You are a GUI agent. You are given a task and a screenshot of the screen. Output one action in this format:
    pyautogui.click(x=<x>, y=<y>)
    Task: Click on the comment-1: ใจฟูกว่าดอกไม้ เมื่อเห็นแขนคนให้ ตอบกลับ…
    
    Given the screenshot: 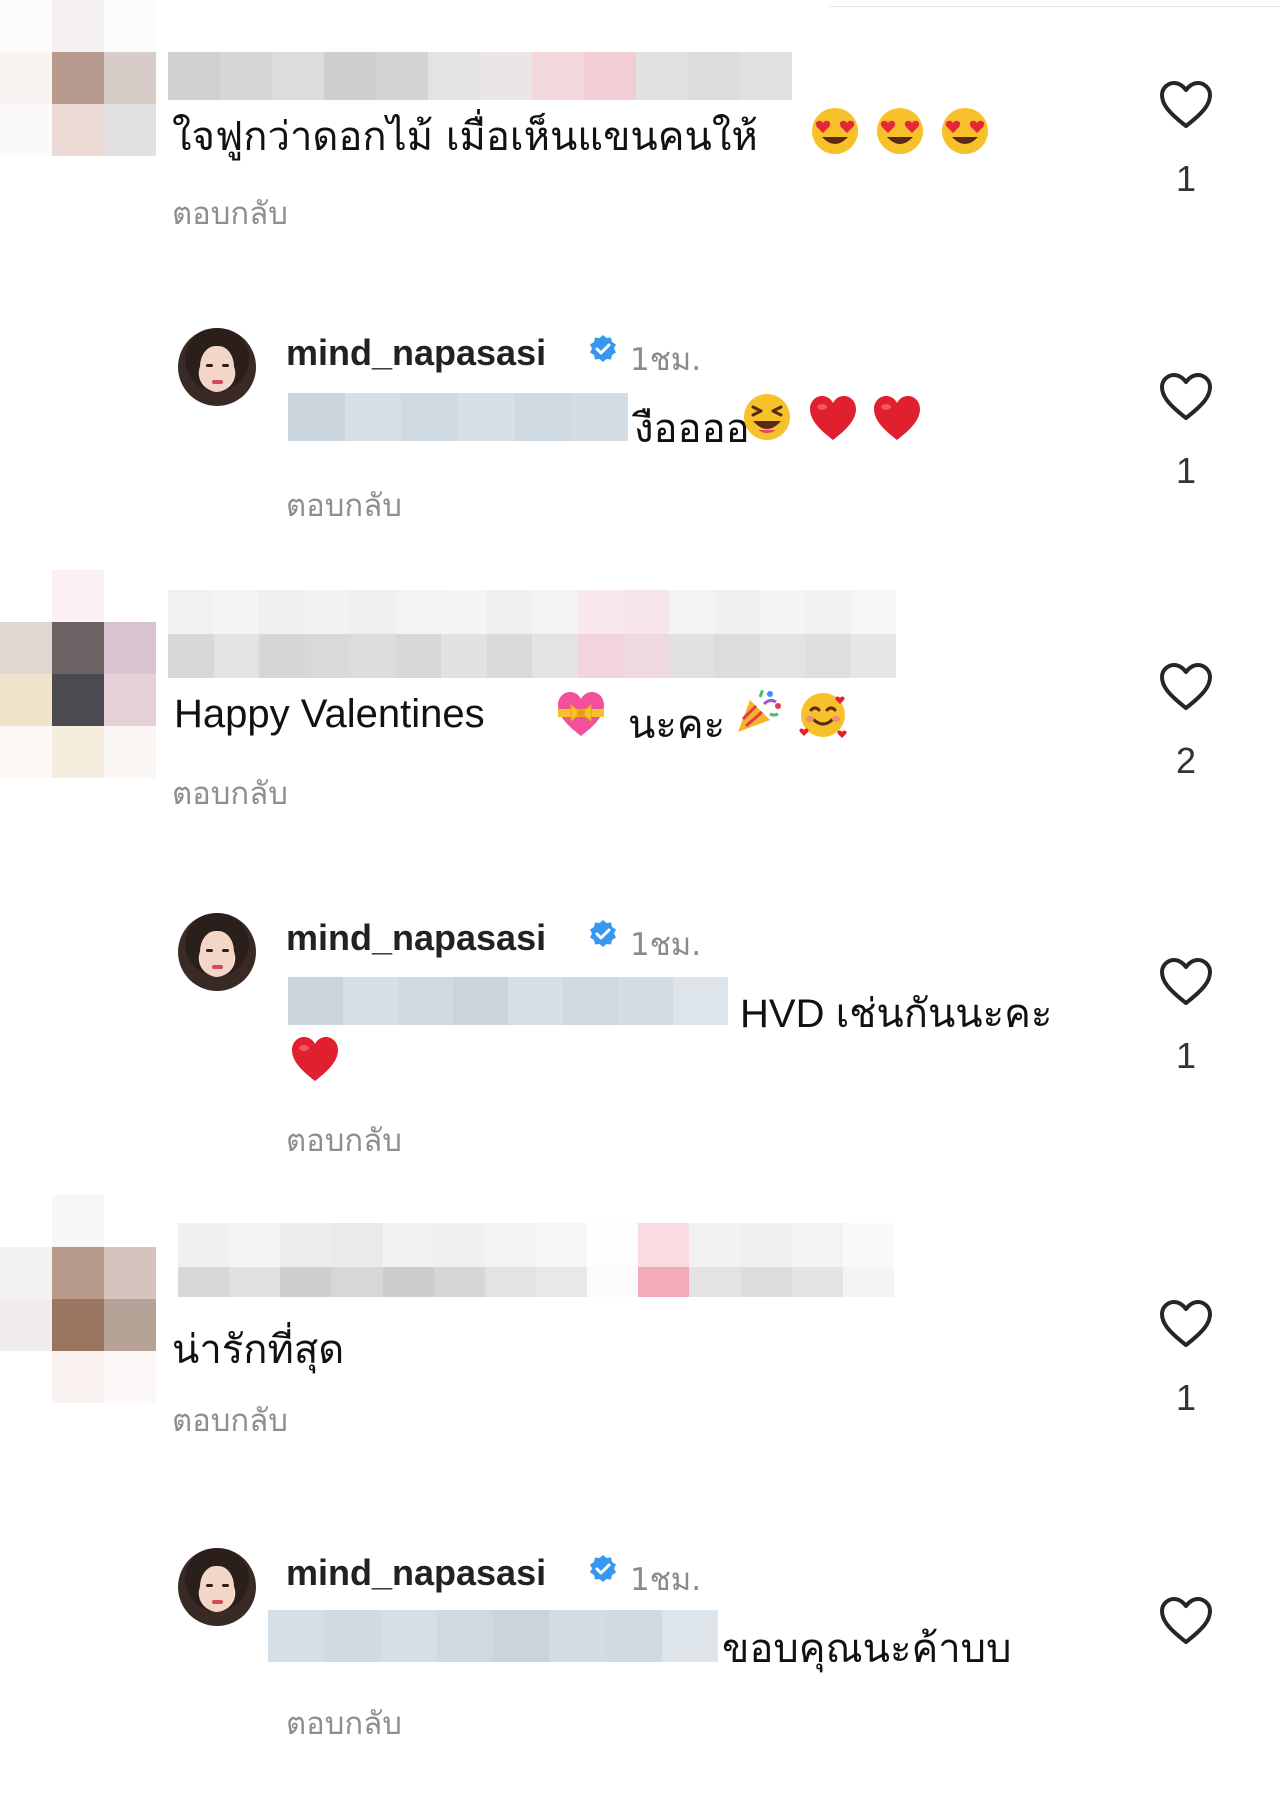 What is the action you would take?
    pyautogui.click(x=640, y=125)
    